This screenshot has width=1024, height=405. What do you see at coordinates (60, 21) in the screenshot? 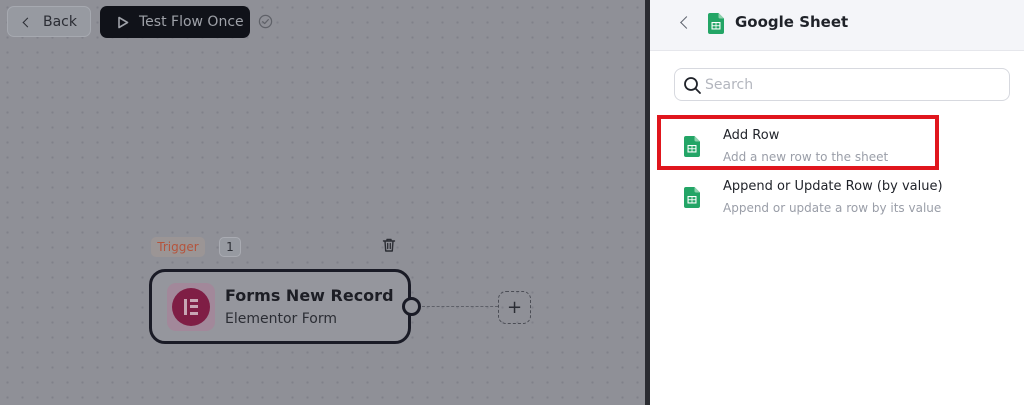
I see `back-button-label: Back` at bounding box center [60, 21].